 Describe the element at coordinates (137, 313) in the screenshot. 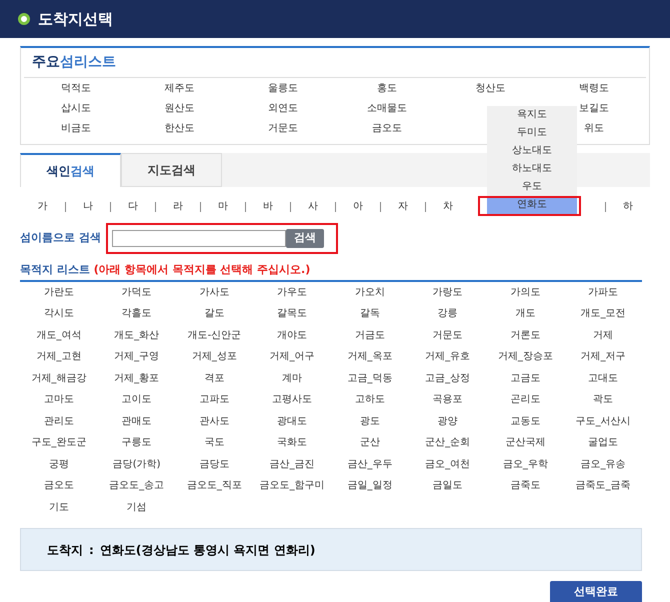

I see `destination-link: 각흘도` at that location.